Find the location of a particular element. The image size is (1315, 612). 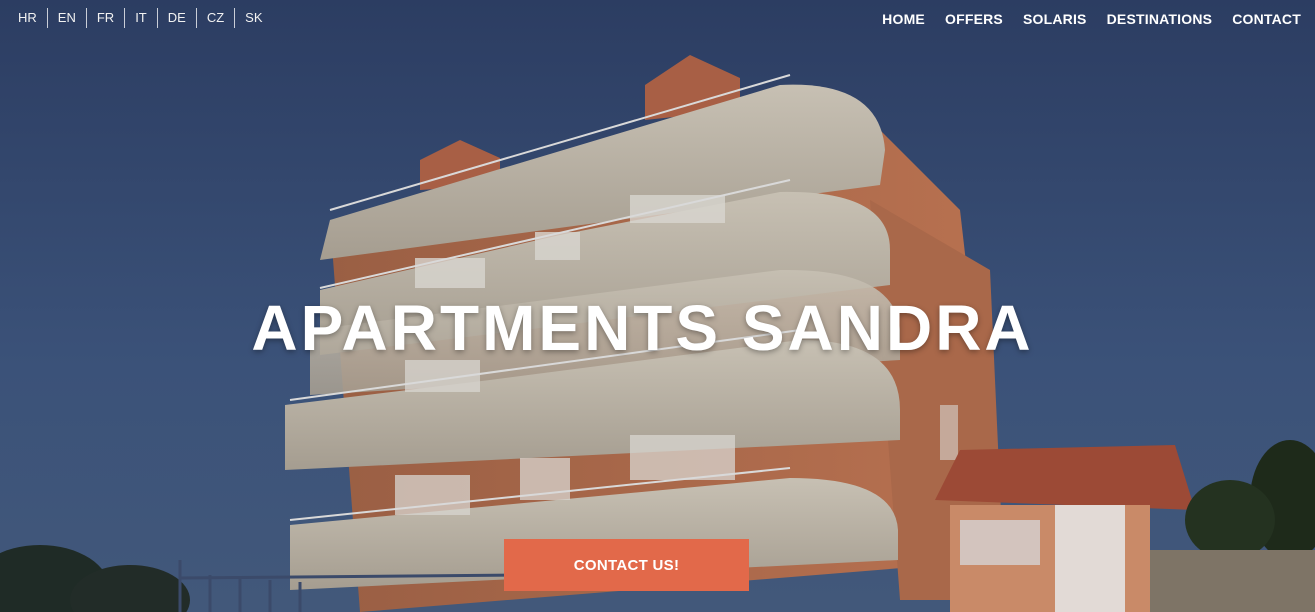

contact-us-button: CONTACT US! is located at coordinates (626, 565).